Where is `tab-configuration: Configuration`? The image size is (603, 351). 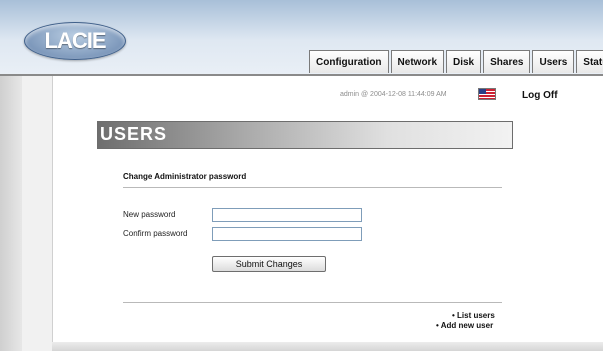
tab-configuration: Configuration is located at coordinates (349, 61).